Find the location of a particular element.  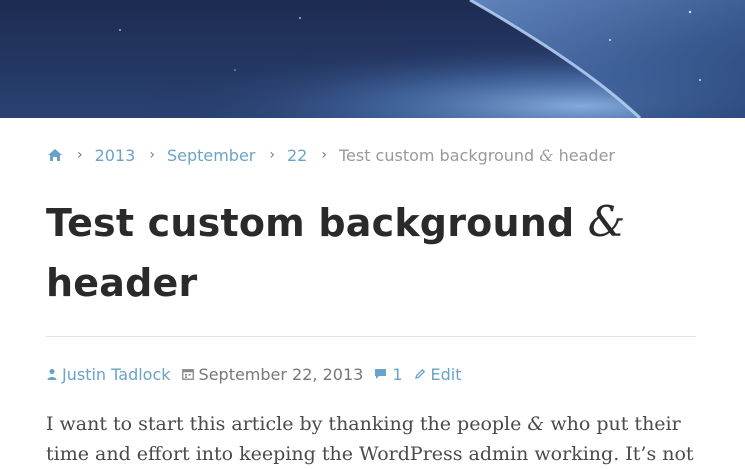

breadcrumb-year-link: 2013 is located at coordinates (115, 155).